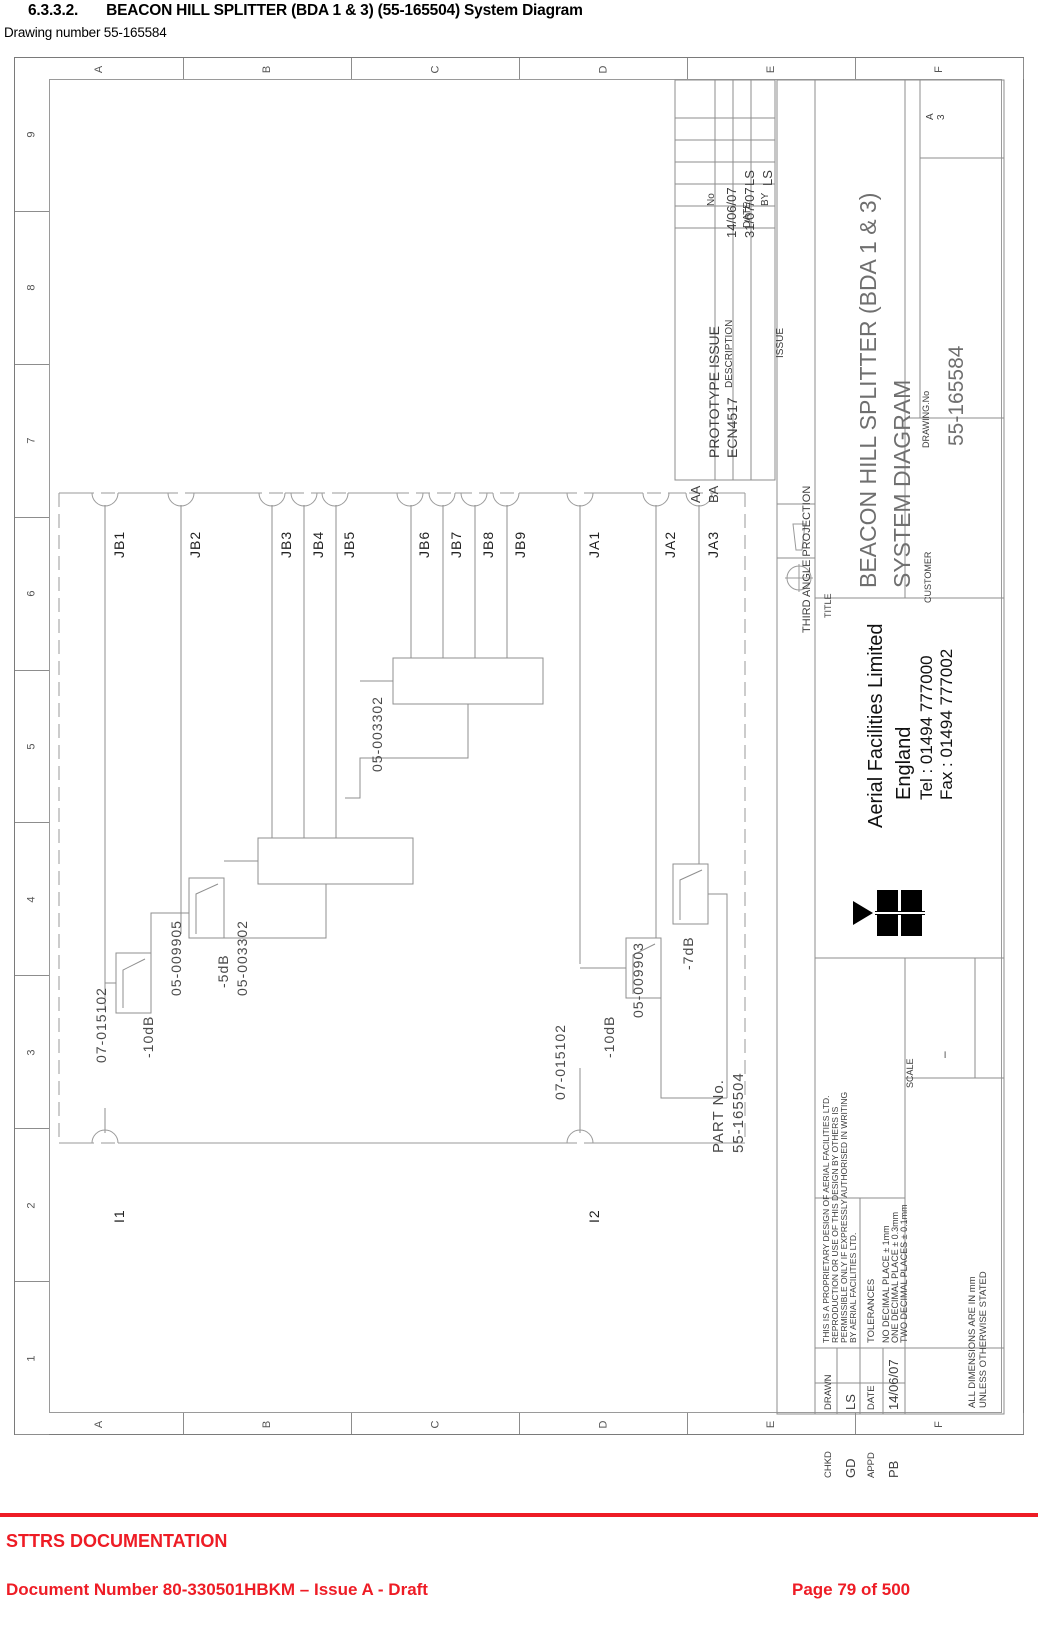 Image resolution: width=1038 pixels, height=1636 pixels. Describe the element at coordinates (828, 605) in the screenshot. I see `title-field-label: TITLE` at that location.